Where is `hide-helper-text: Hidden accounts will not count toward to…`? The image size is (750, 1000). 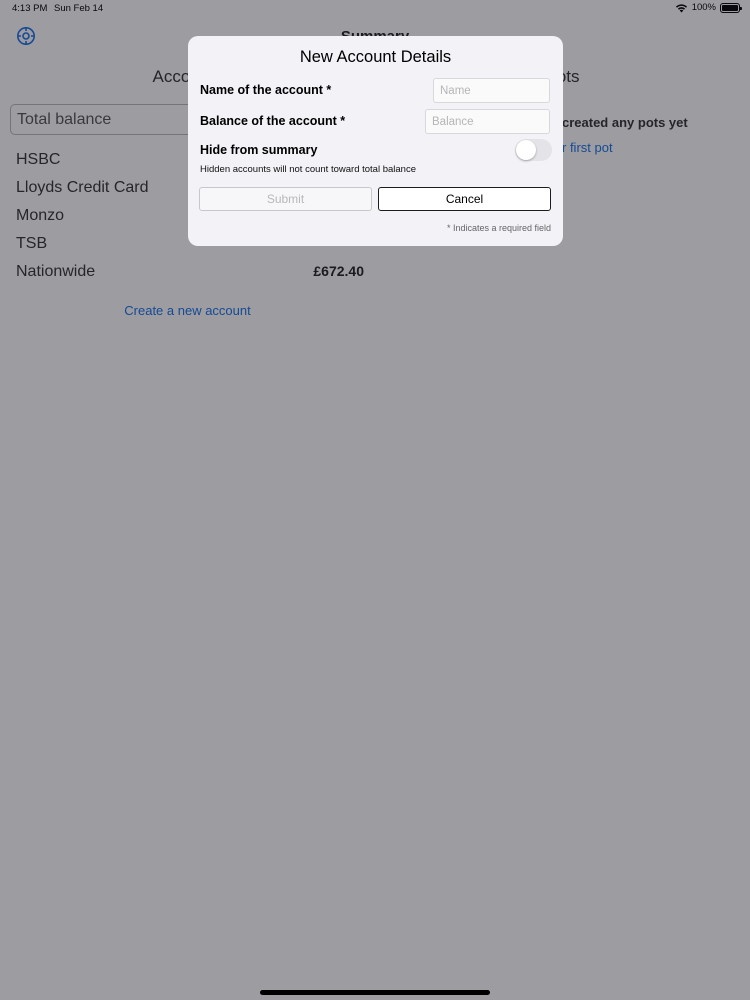
hide-helper-text: Hidden accounts will not count toward to… is located at coordinates (308, 169).